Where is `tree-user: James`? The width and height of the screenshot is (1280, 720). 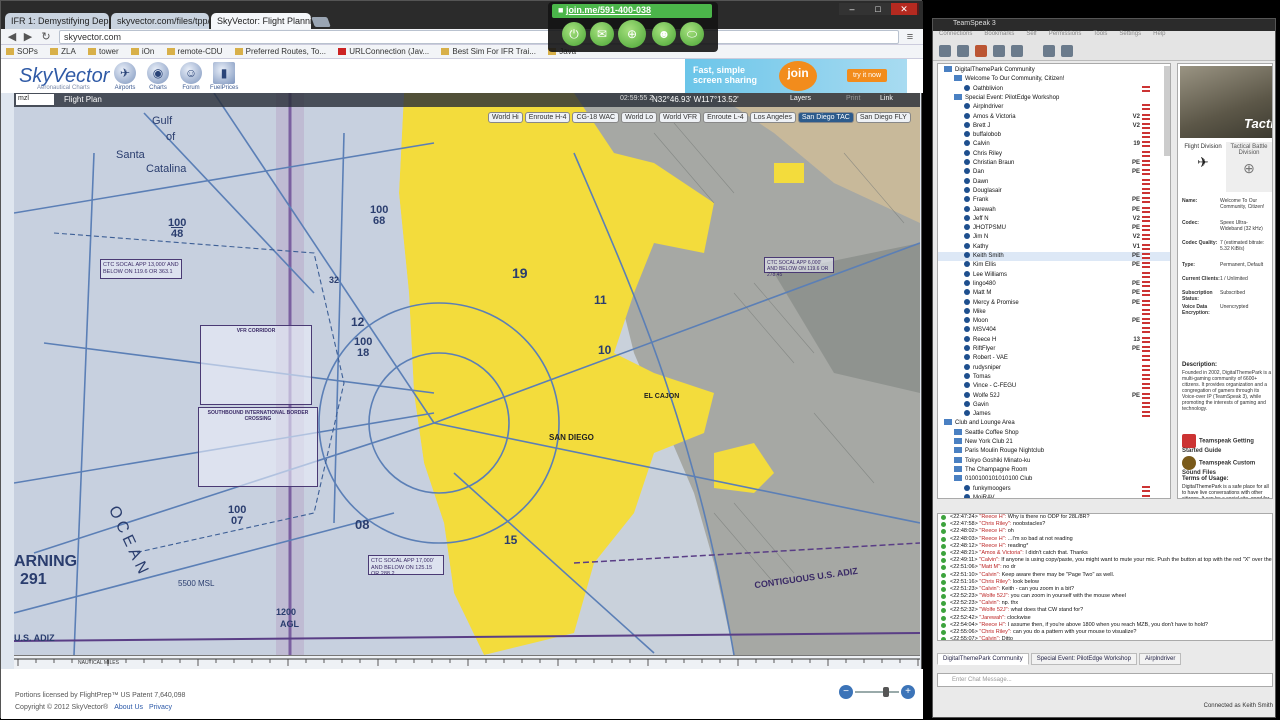 tree-user: James is located at coordinates (1054, 414).